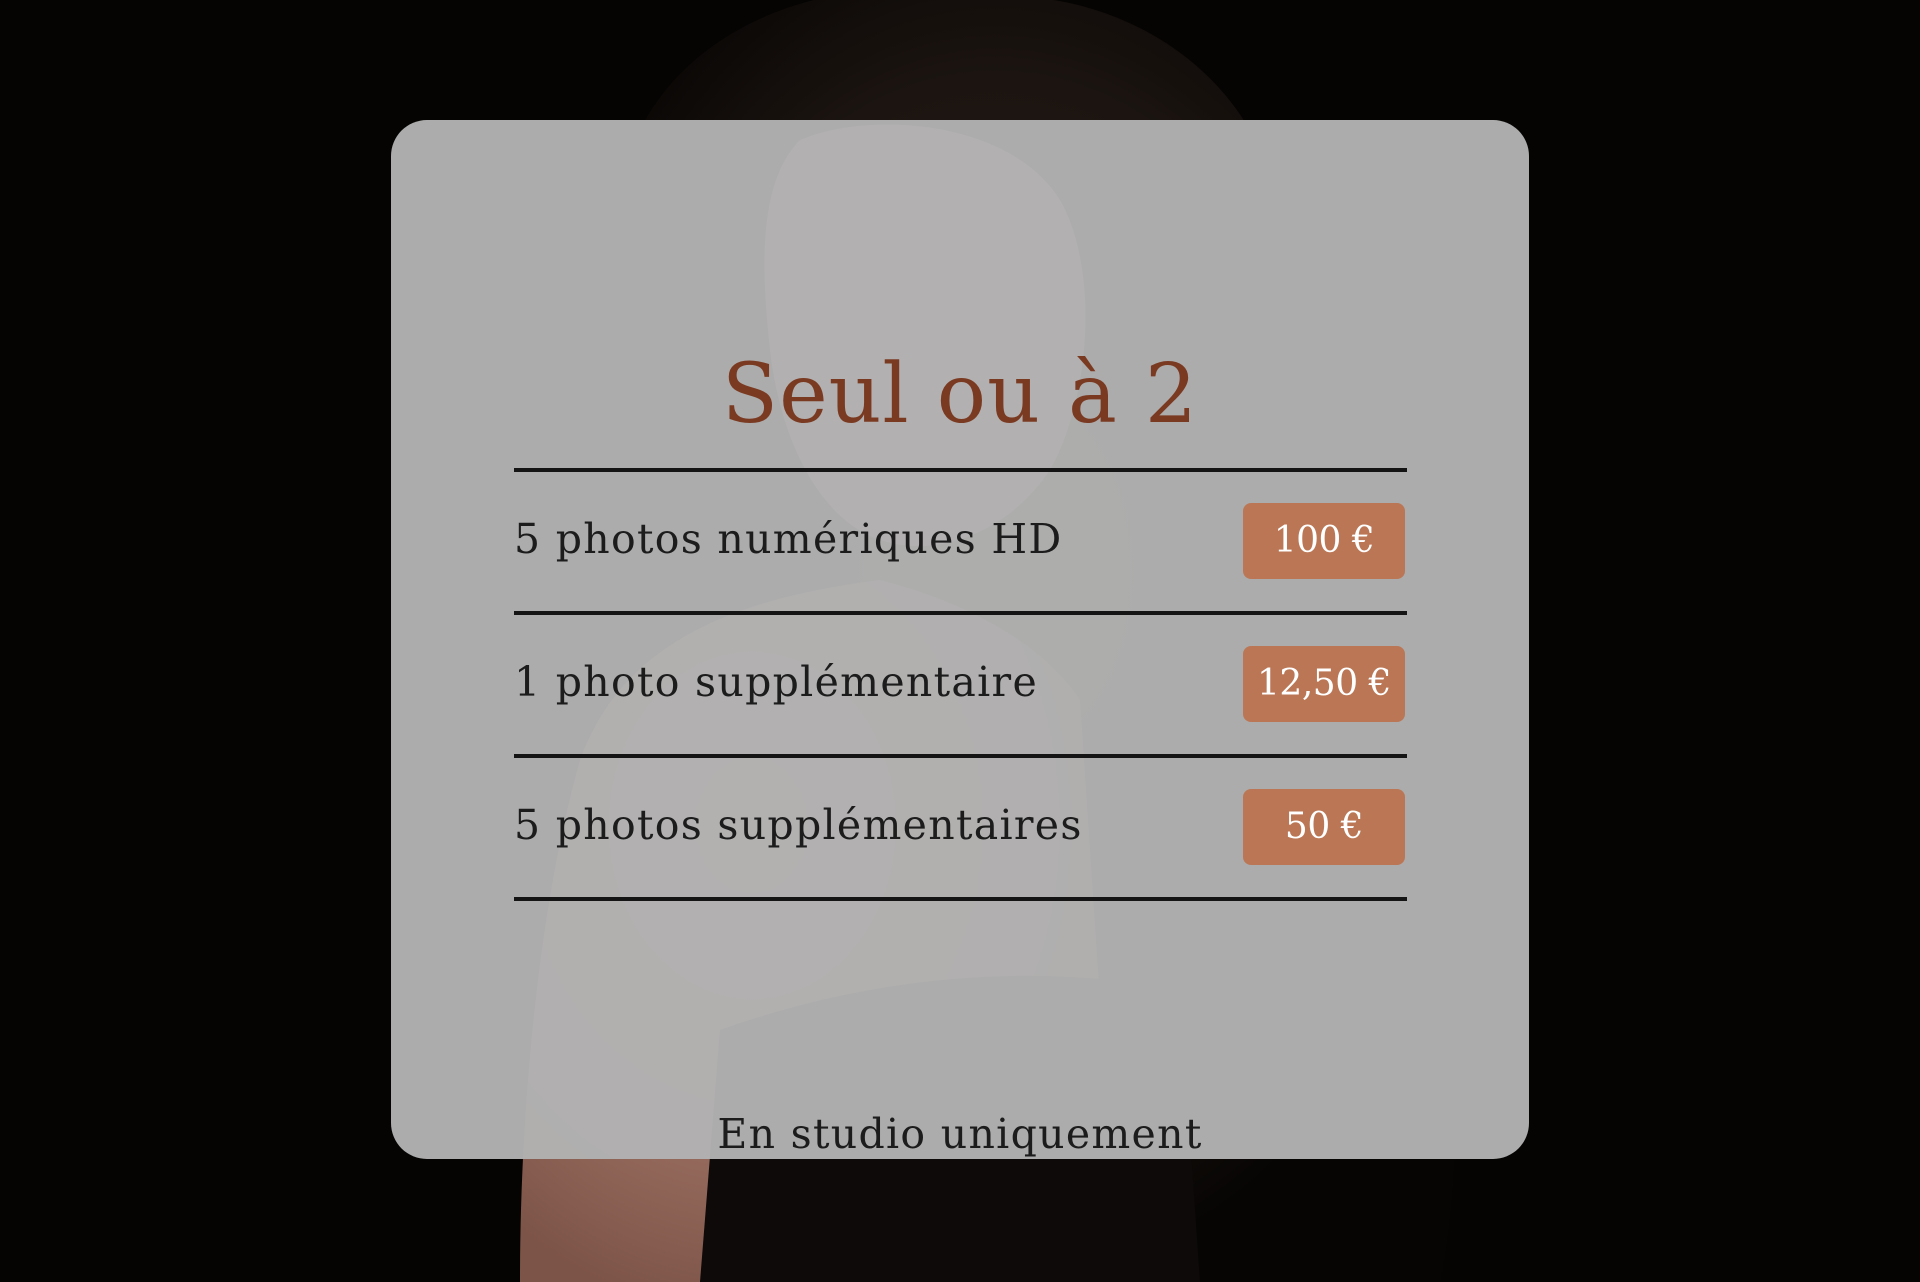  I want to click on price-badge-hd-photos: 100 €, so click(1324, 541).